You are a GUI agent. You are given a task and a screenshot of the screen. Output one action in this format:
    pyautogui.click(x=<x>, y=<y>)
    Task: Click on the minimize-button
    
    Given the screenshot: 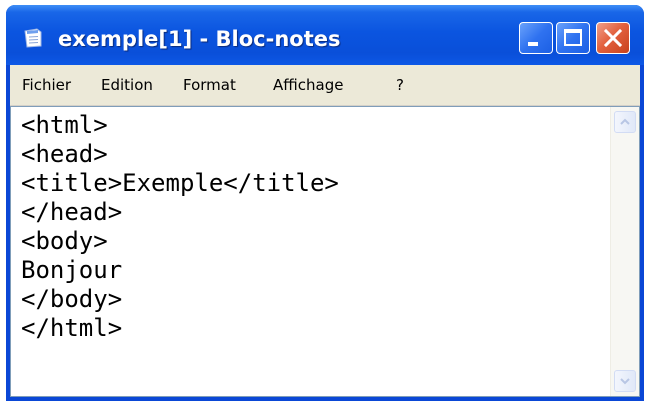 What is the action you would take?
    pyautogui.click(x=536, y=38)
    